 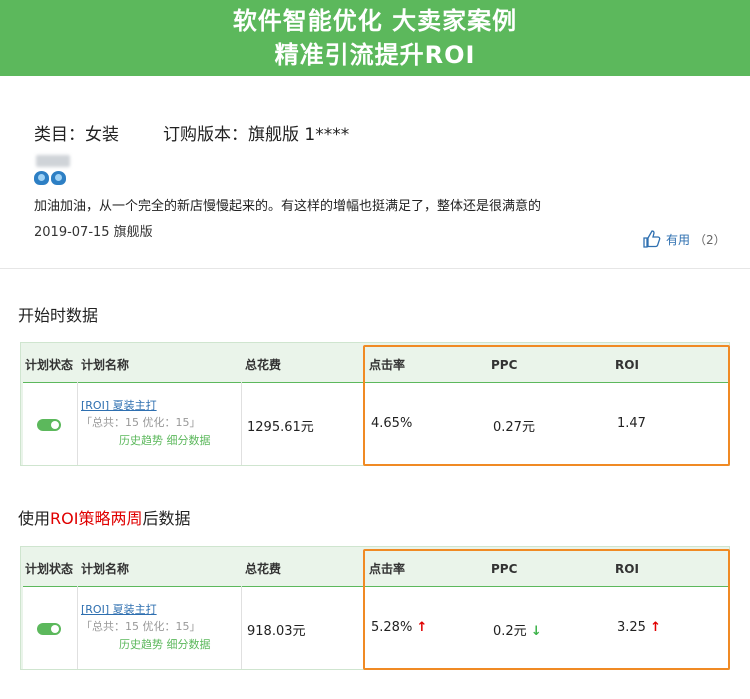 What do you see at coordinates (710, 239) in the screenshot?
I see `useful-count: （2）` at bounding box center [710, 239].